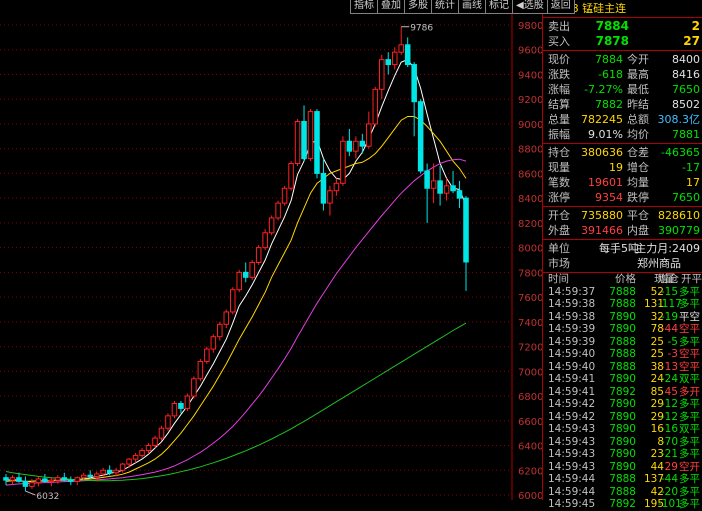 This screenshot has height=511, width=702. I want to click on stat-row: 涨跌 -618 最高 8416, so click(622, 74).